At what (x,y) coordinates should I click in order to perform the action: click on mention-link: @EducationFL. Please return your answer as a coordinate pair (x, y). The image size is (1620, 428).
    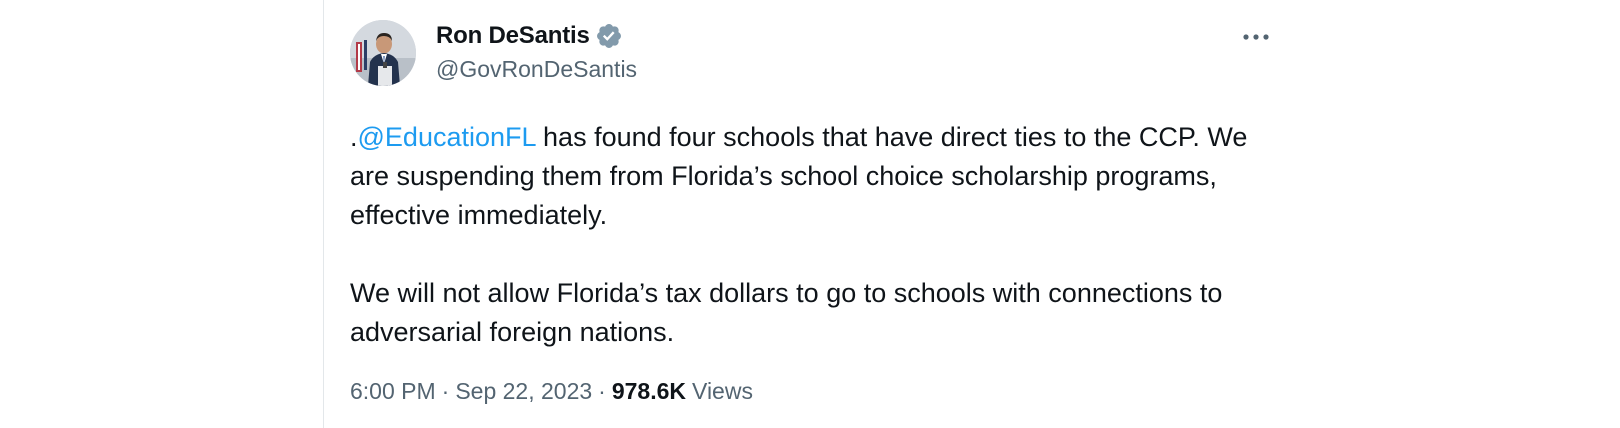
    Looking at the image, I should click on (447, 137).